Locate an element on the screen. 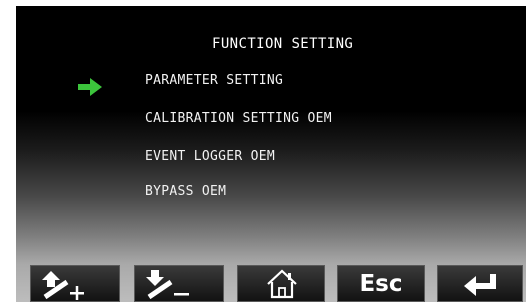 The image size is (532, 307). menu-item-event-logger: EVENT LOGGER OEM is located at coordinates (210, 156).